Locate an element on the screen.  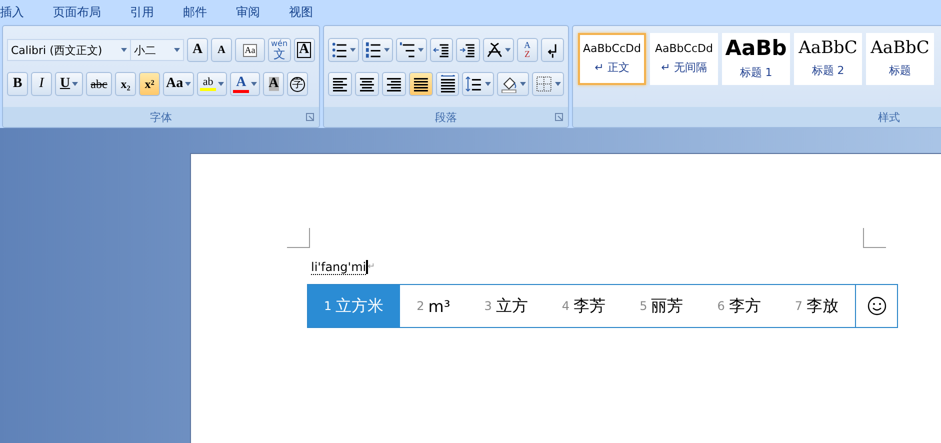
left-button is located at coordinates (340, 84).